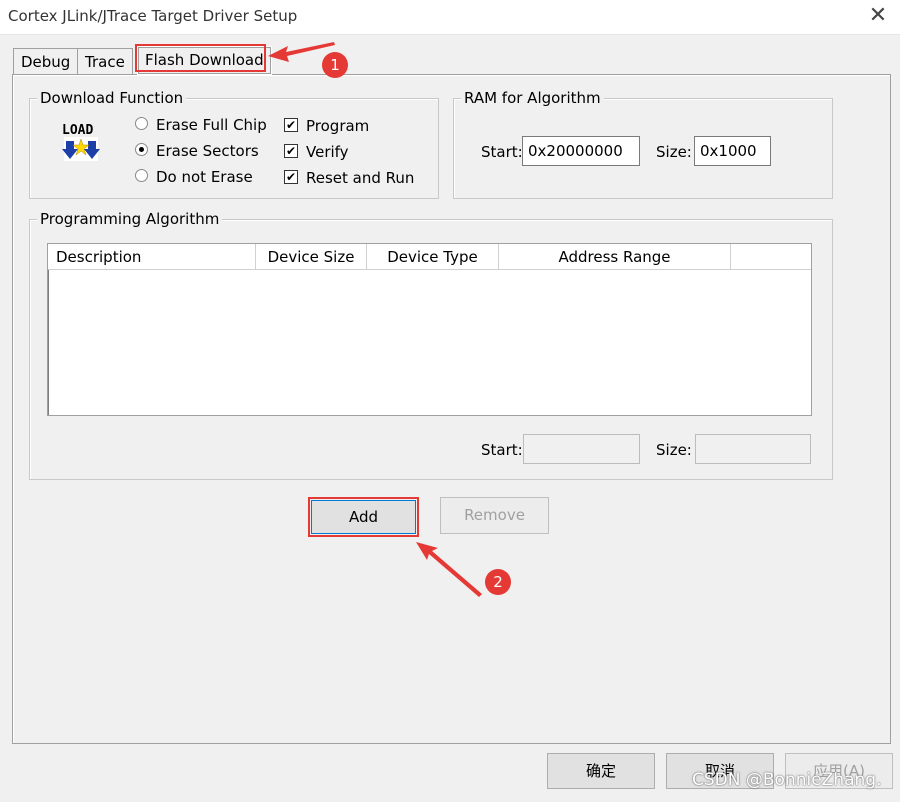 Image resolution: width=900 pixels, height=802 pixels. I want to click on radio-do-not-erase: Do not Erase, so click(194, 177).